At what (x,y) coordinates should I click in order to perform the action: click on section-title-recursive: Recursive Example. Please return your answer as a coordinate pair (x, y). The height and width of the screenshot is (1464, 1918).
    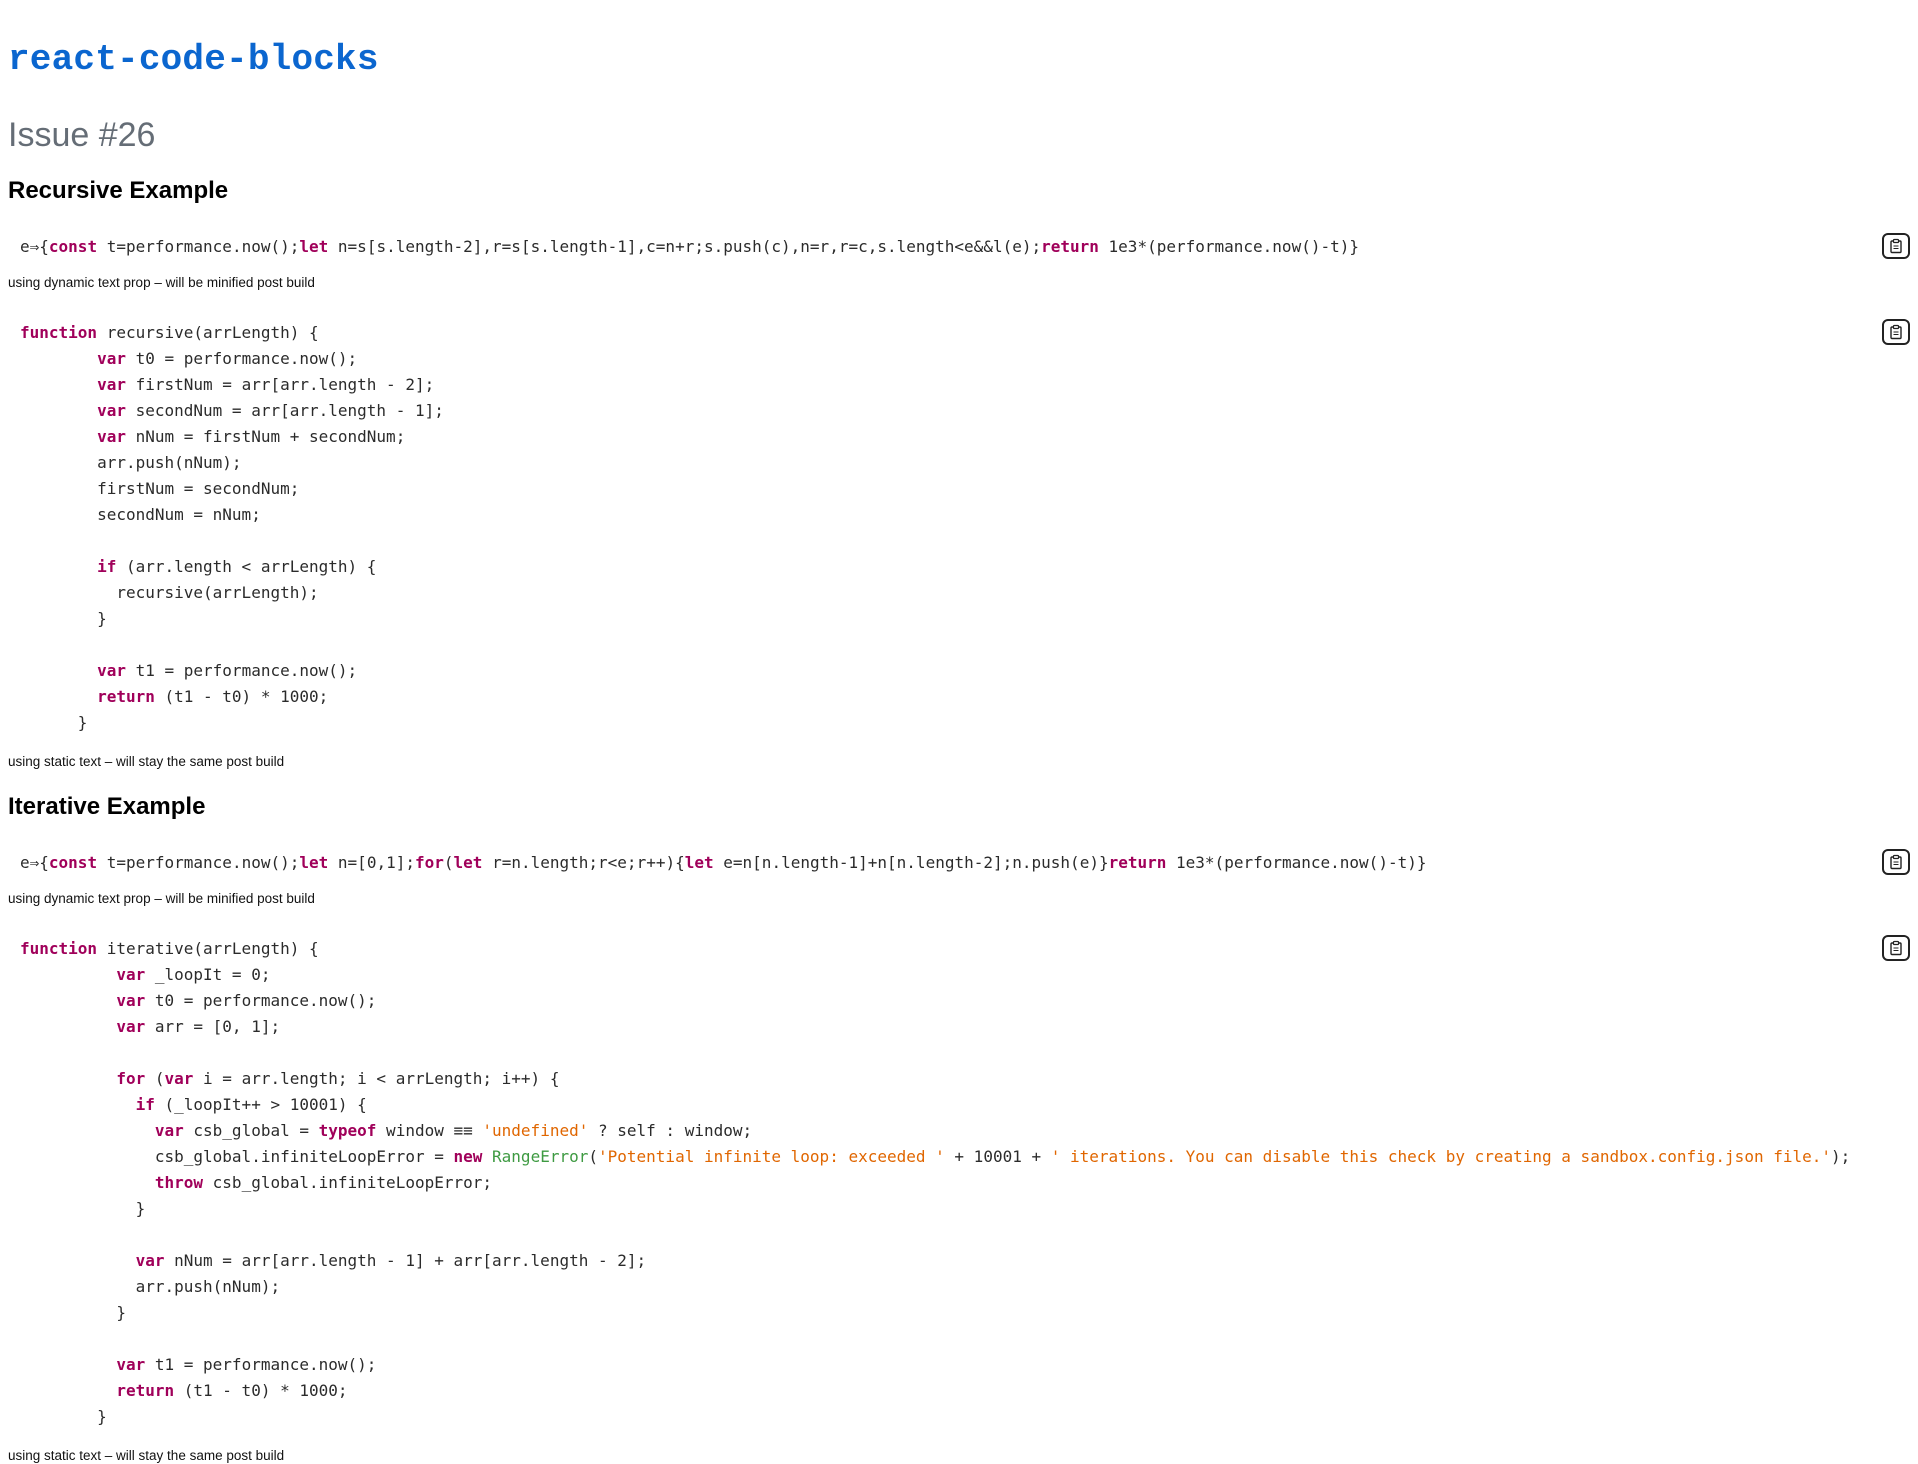
    Looking at the image, I should click on (118, 190).